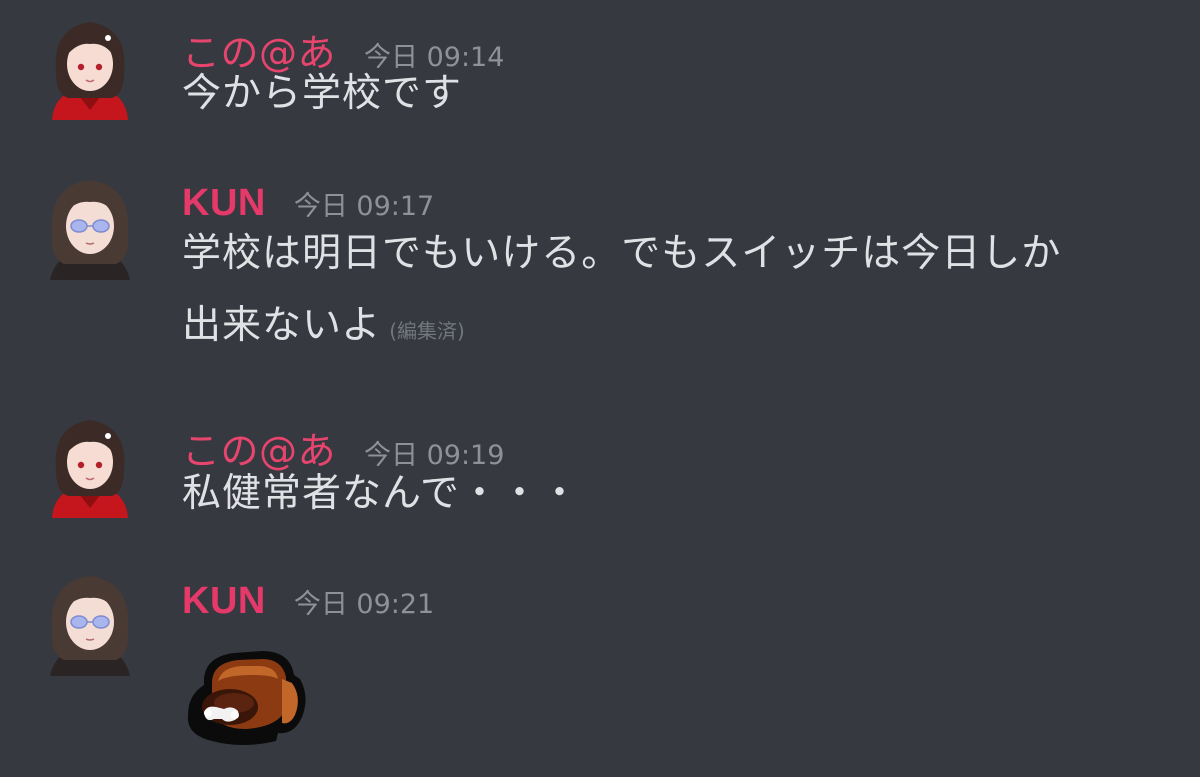 This screenshot has width=1200, height=777. What do you see at coordinates (364, 604) in the screenshot?
I see `timestamp: 今日 09:21` at bounding box center [364, 604].